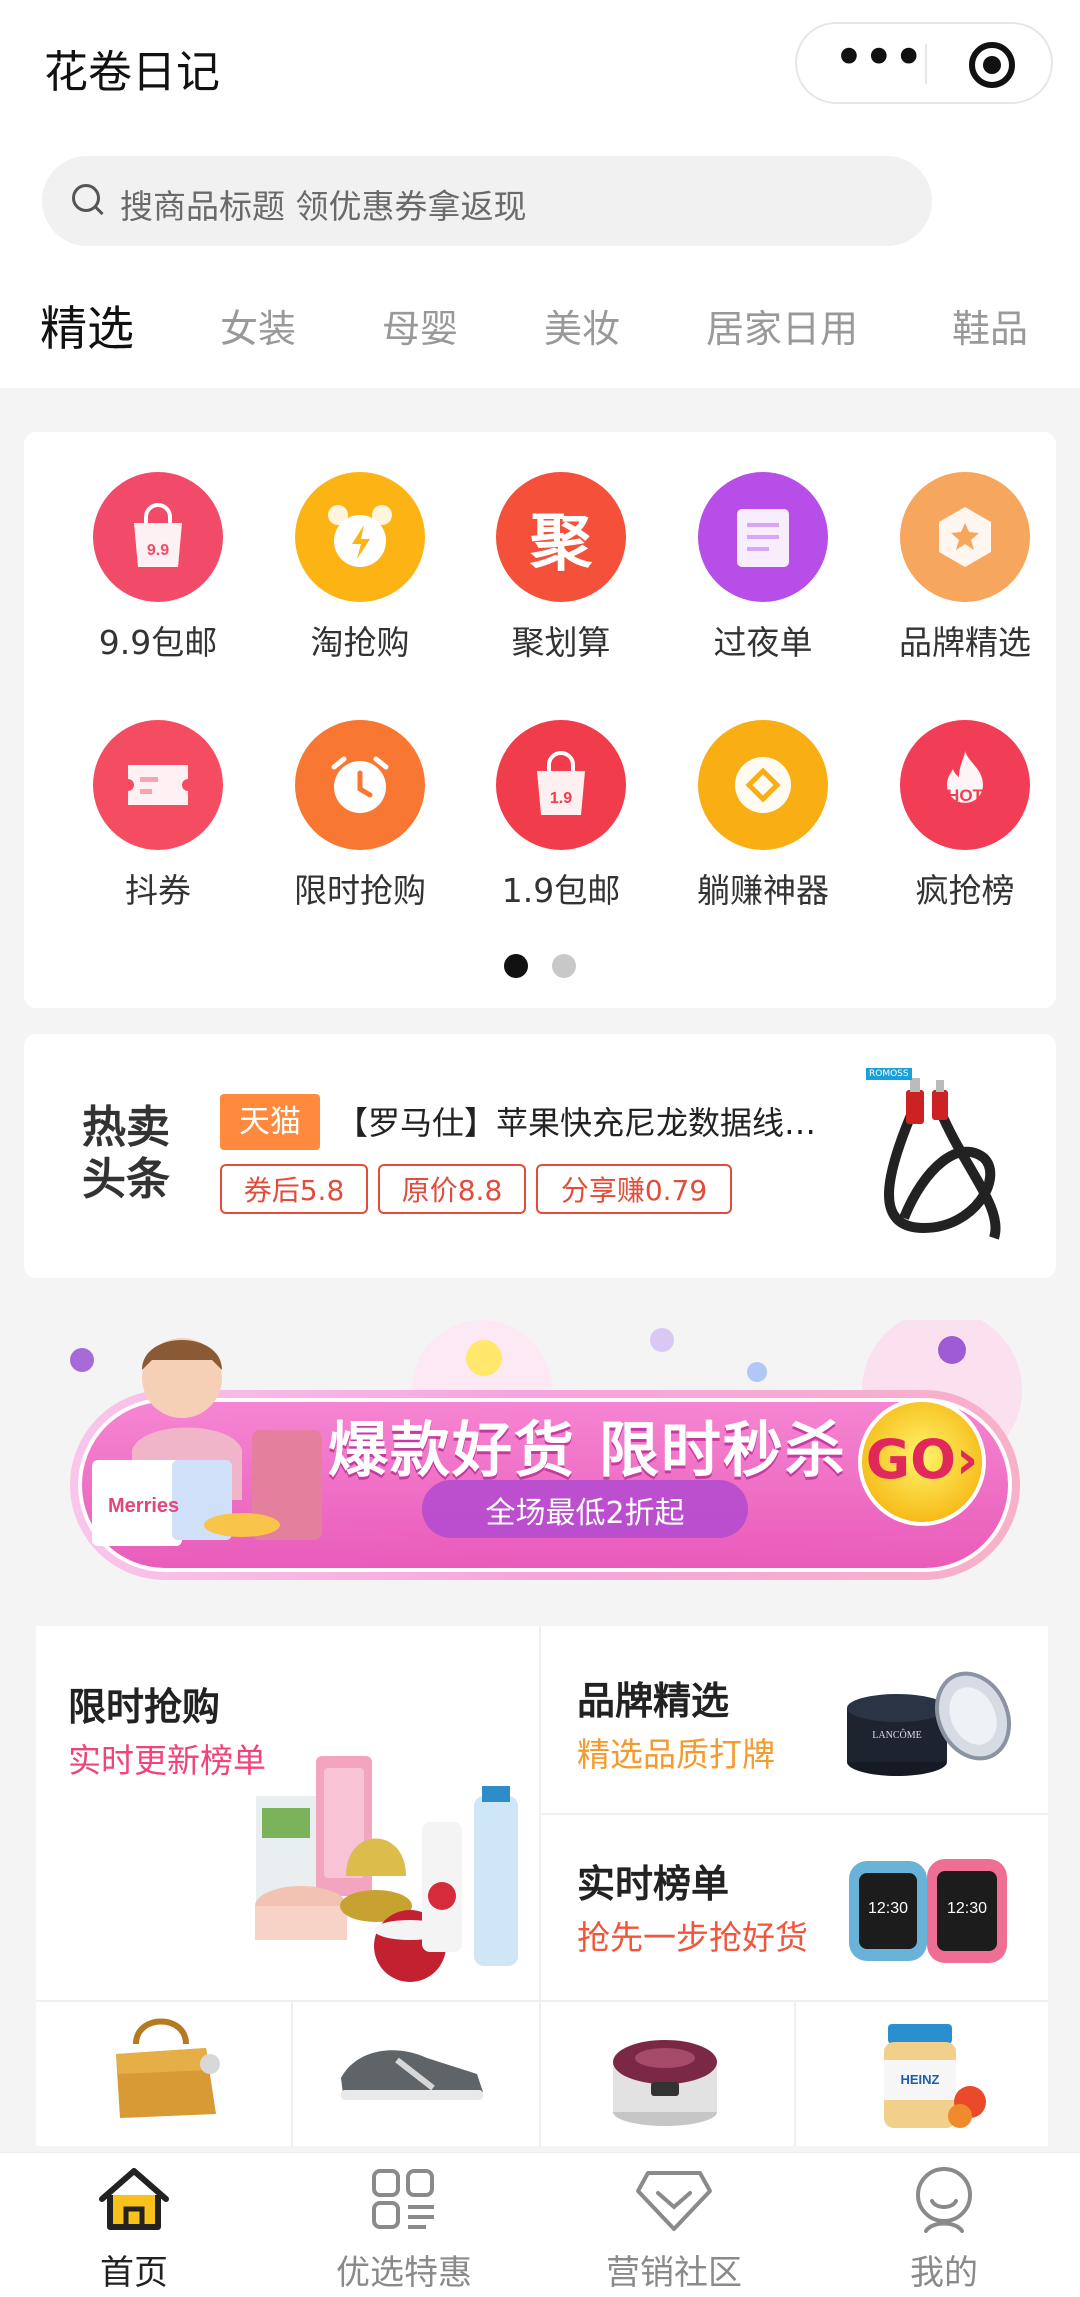 Image resolution: width=1080 pixels, height=2297 pixels. I want to click on tabbar-home: 首页, so click(134, 2229).